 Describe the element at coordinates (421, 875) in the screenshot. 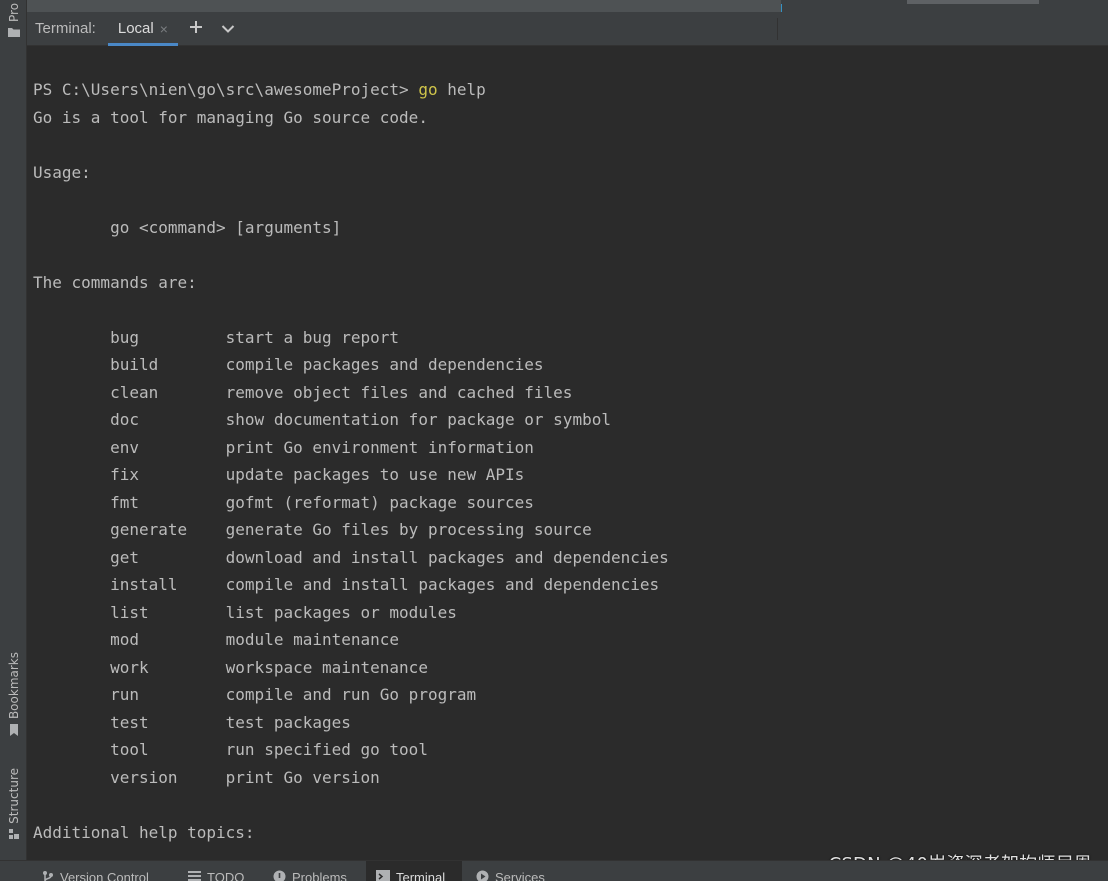

I see `tool-tab-terminal-label: Terminal` at that location.